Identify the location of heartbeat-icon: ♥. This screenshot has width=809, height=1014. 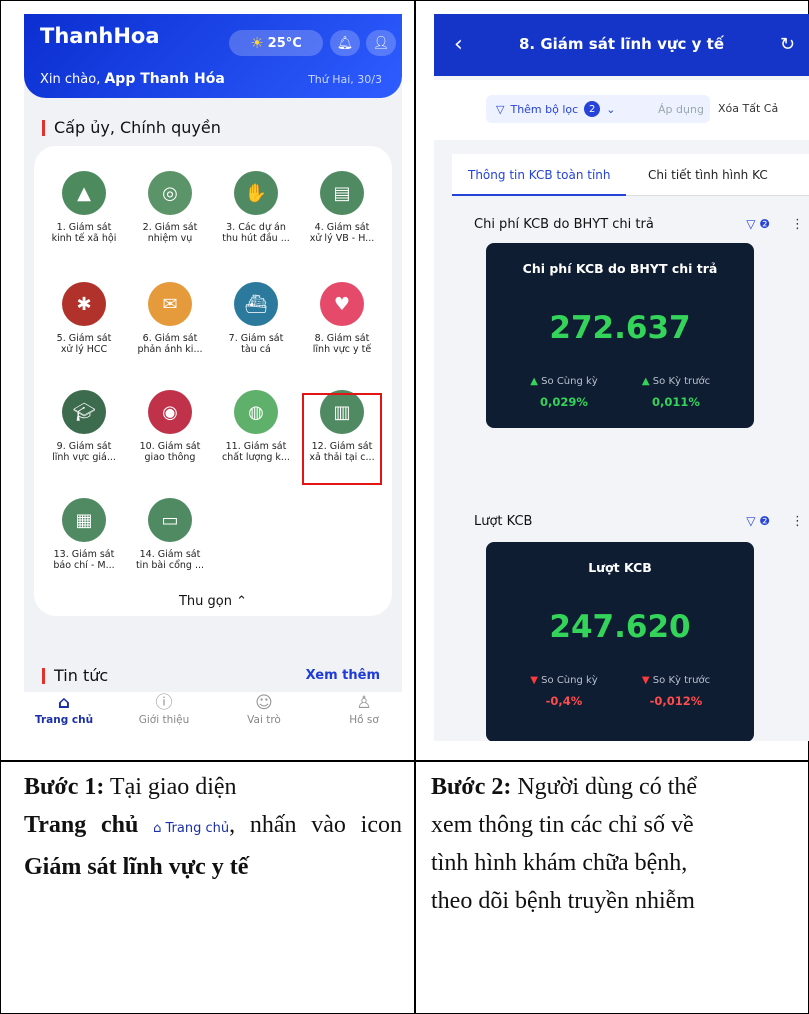
(342, 304).